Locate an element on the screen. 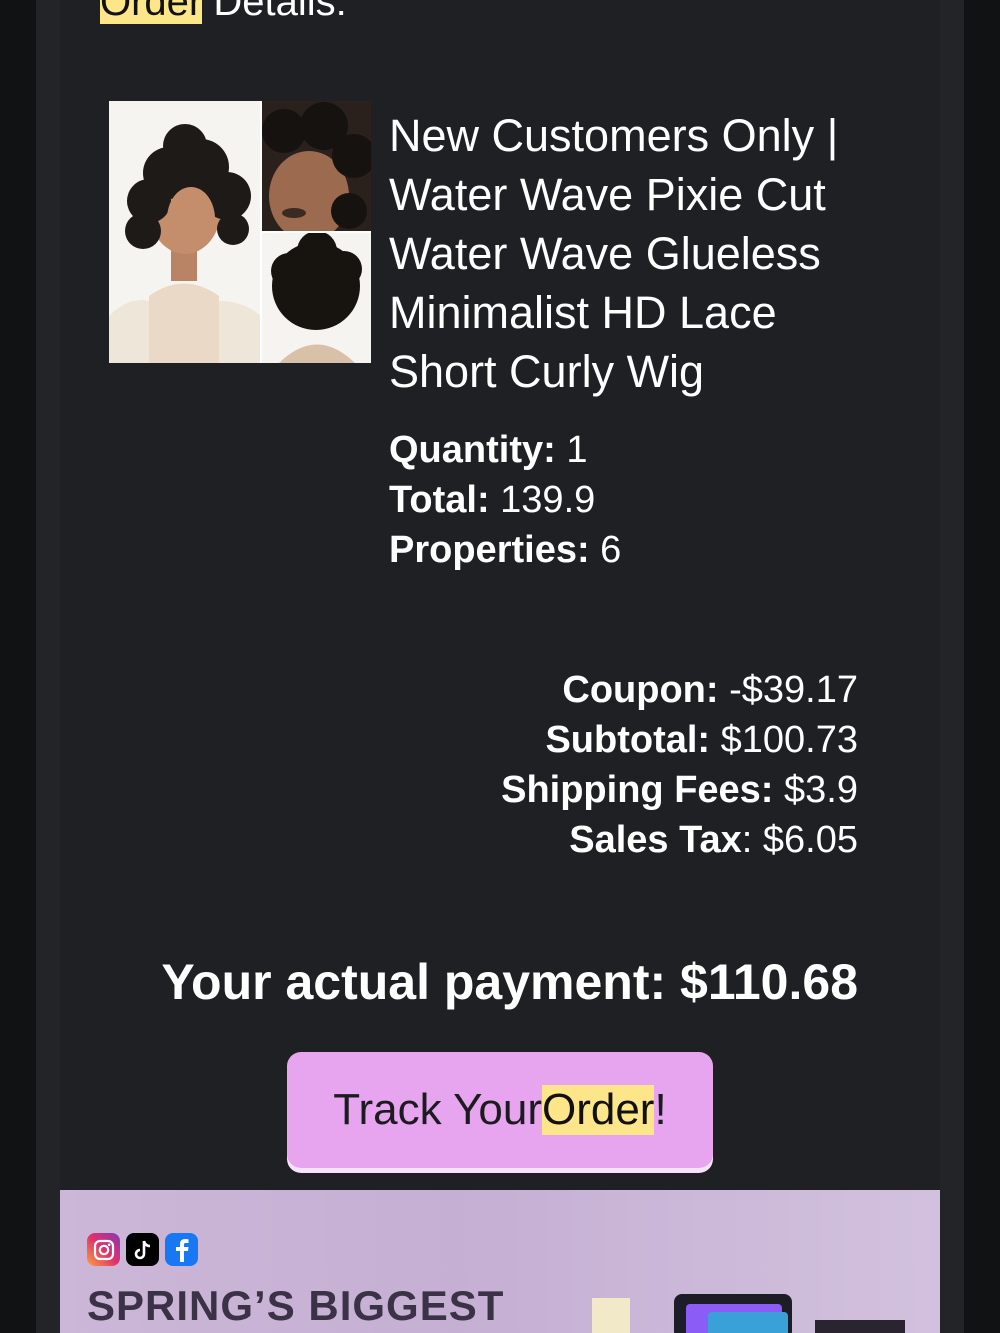  track-button-text: Track Your is located at coordinates (437, 1109).